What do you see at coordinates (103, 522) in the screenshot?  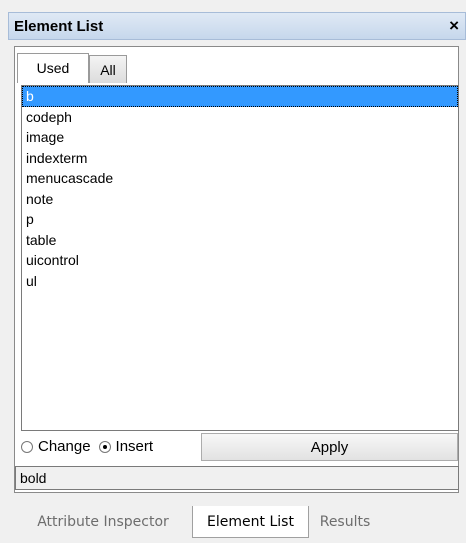 I see `tab-attribute-inspector: Attribute Inspector` at bounding box center [103, 522].